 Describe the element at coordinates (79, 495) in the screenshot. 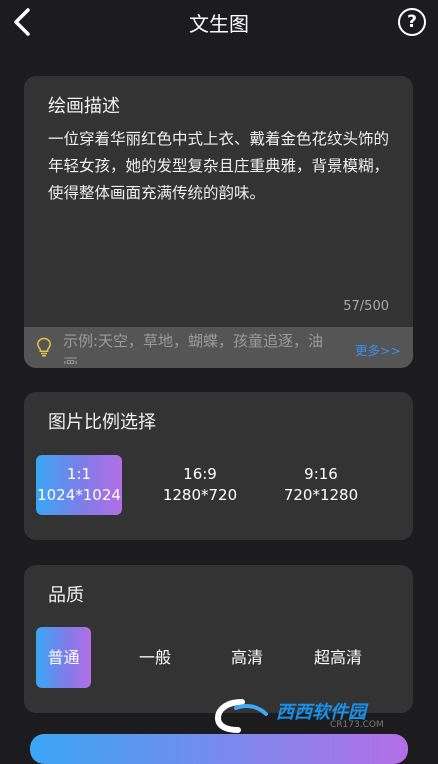

I see `ratio-size: 1024*1024` at that location.